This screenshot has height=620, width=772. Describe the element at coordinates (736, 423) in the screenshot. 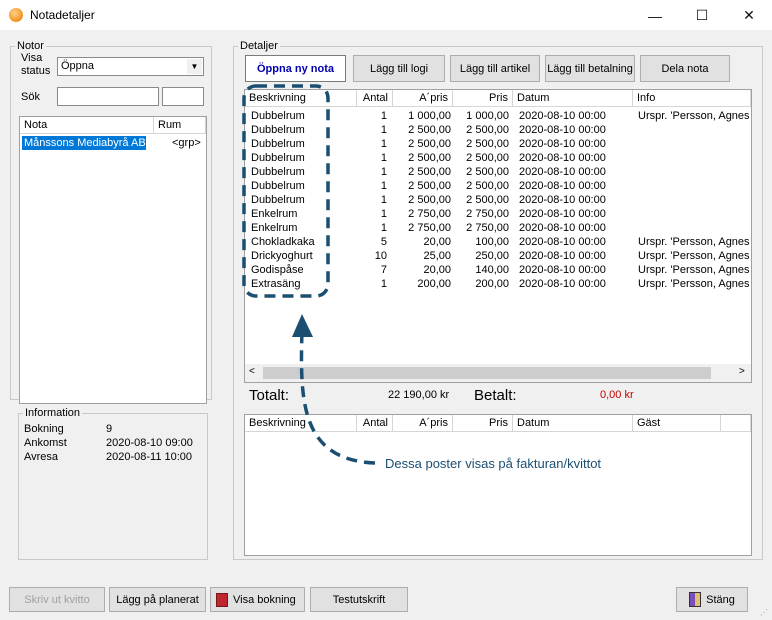

I see `lower-column-header-blank` at that location.